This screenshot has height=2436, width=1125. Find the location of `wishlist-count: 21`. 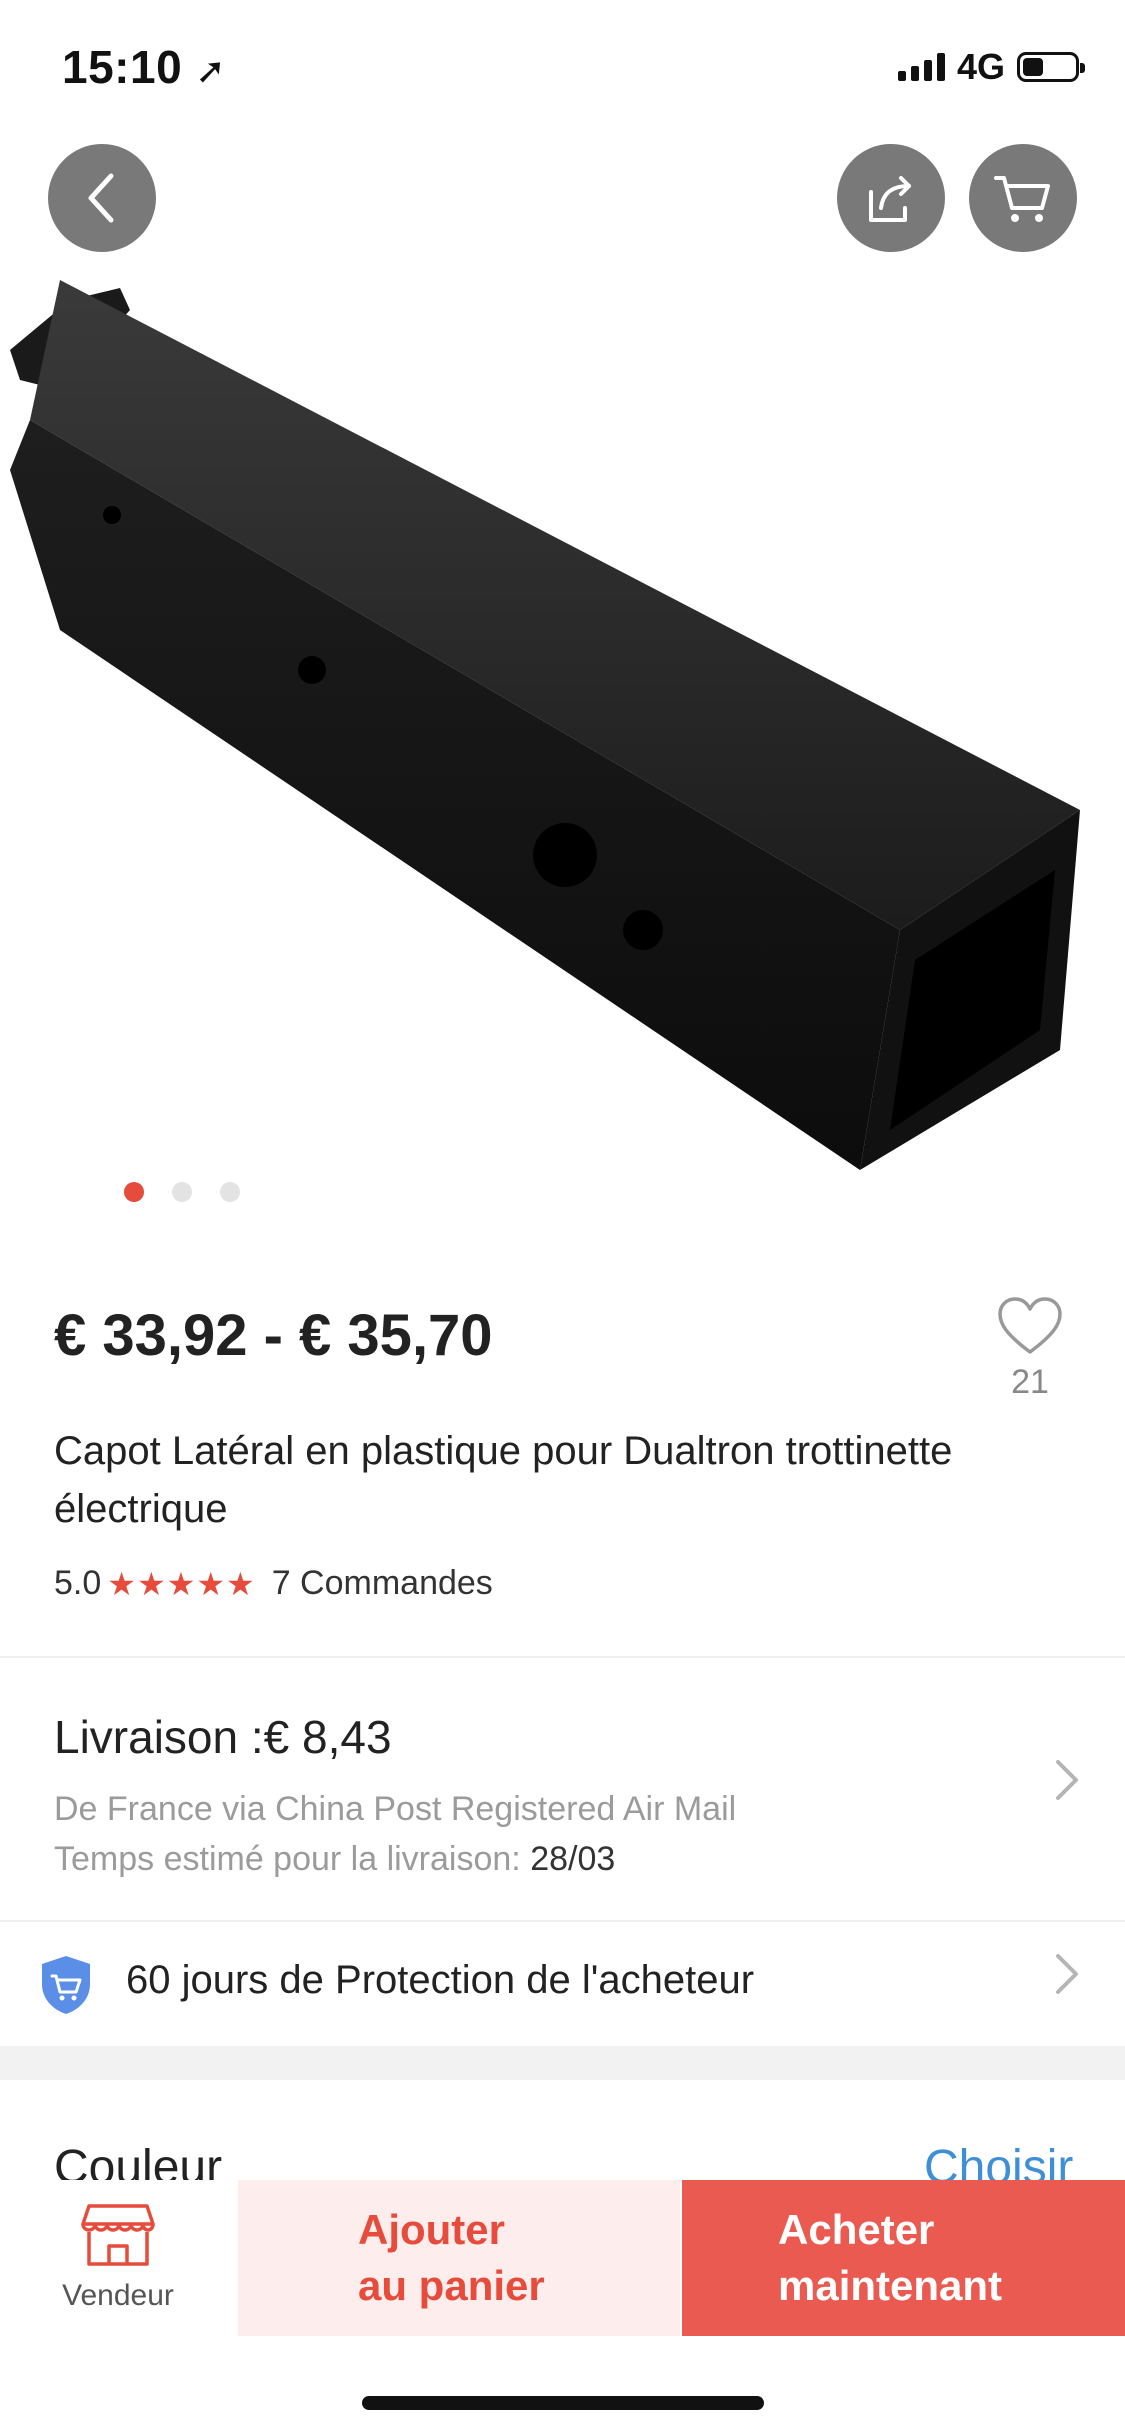

wishlist-count: 21 is located at coordinates (1030, 1382).